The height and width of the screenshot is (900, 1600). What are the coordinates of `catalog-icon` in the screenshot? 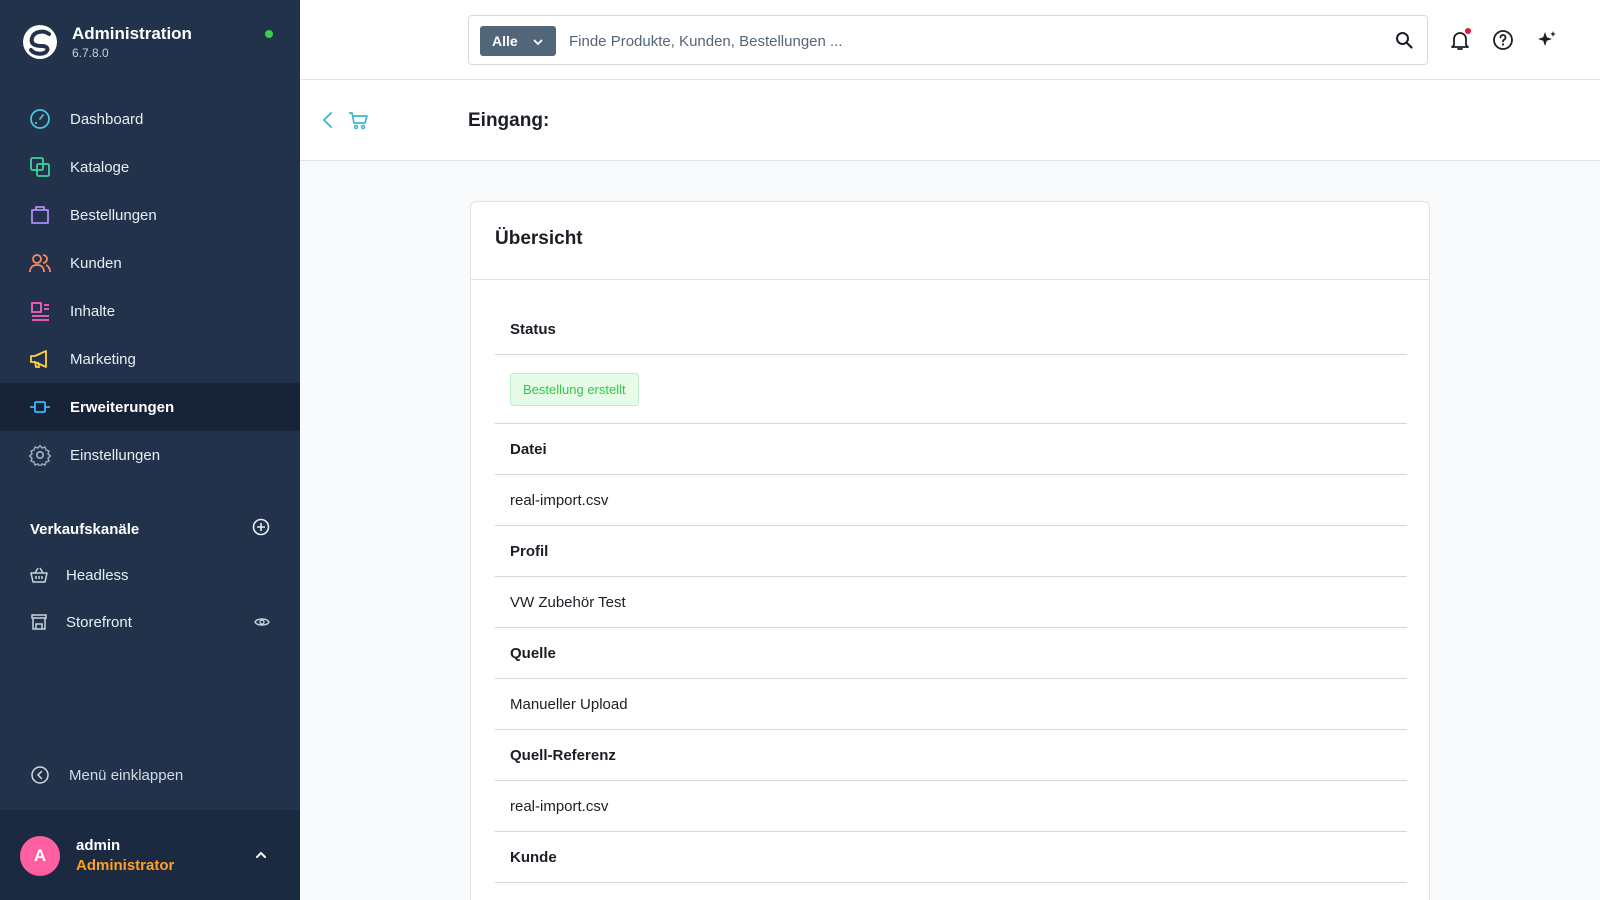 It's located at (40, 167).